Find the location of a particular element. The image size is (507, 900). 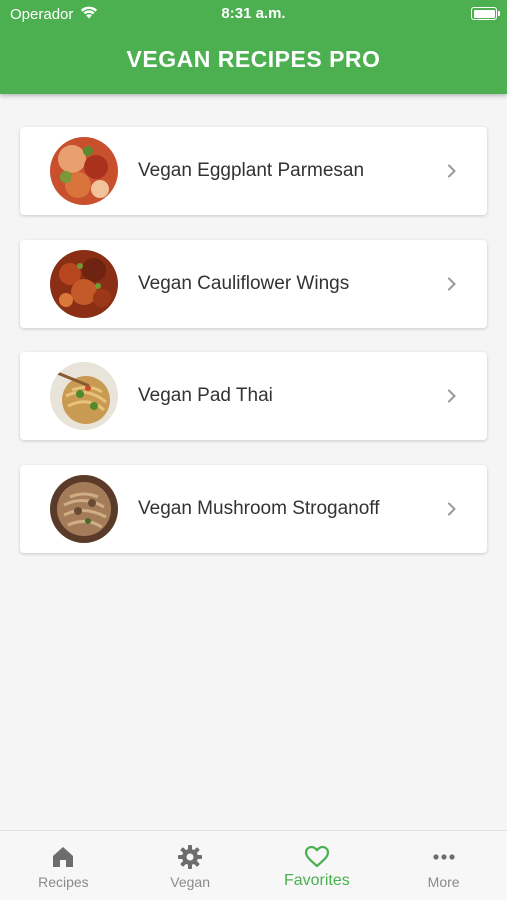

more-icon is located at coordinates (444, 857).